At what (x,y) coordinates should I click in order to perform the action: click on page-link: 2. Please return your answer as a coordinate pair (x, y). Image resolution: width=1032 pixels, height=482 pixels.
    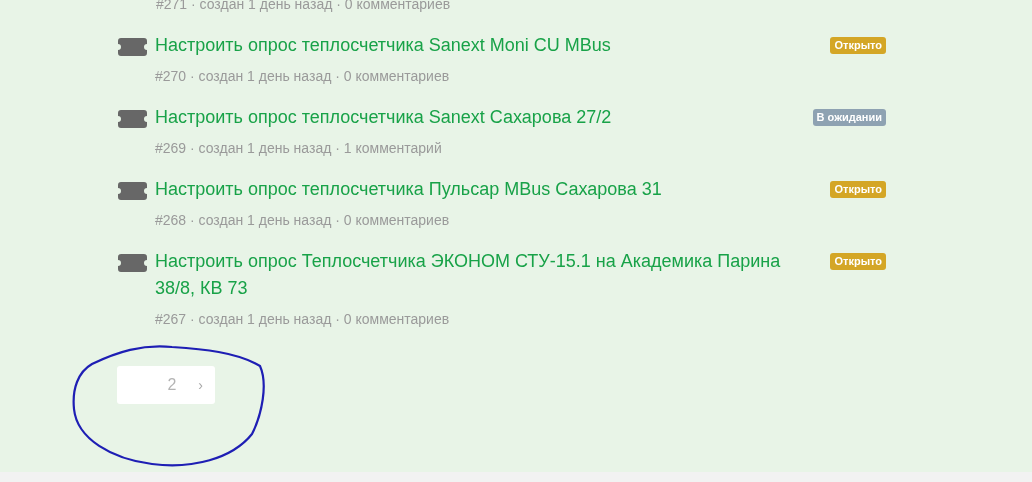
    Looking at the image, I should click on (172, 385).